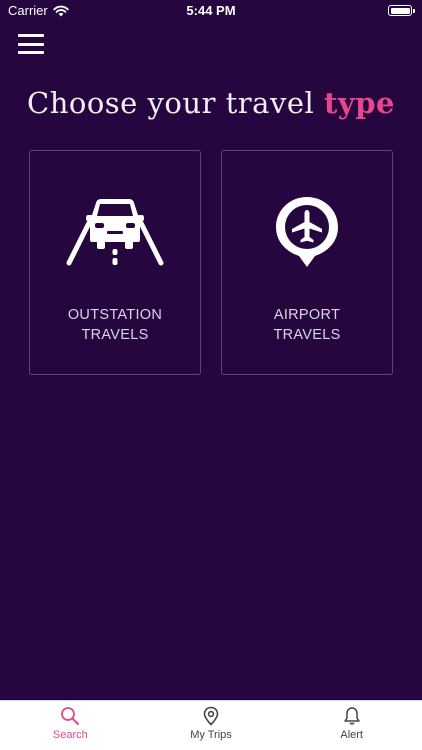 Image resolution: width=422 pixels, height=750 pixels. What do you see at coordinates (307, 325) in the screenshot?
I see `airport-label: AIRPORT TRAVELS` at bounding box center [307, 325].